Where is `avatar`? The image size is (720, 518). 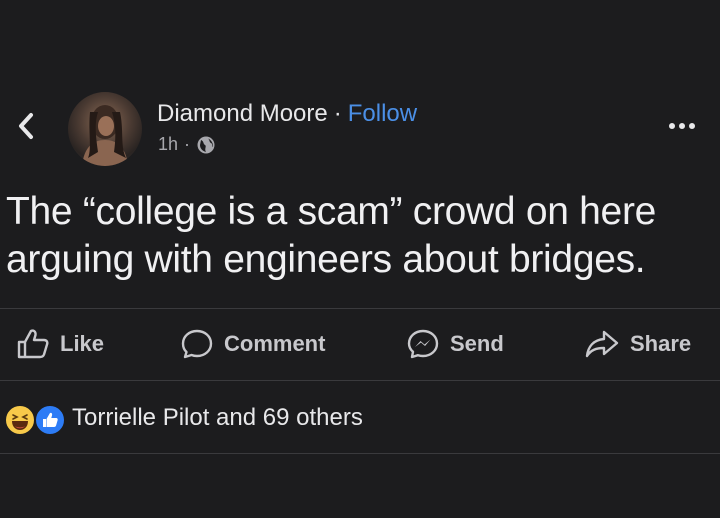
avatar is located at coordinates (105, 129).